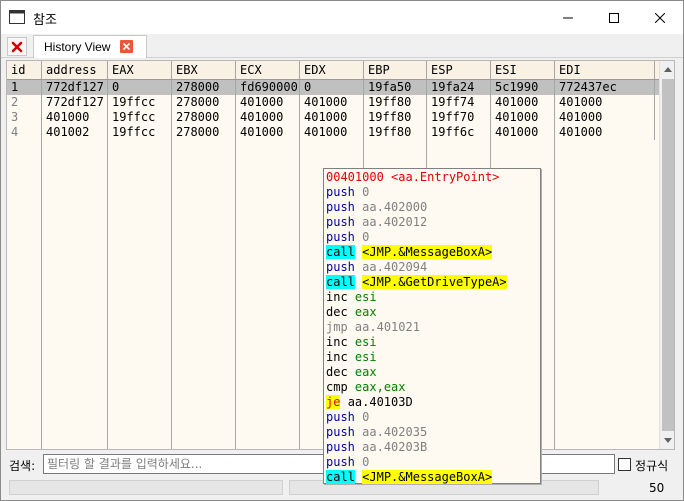  What do you see at coordinates (268, 70) in the screenshot?
I see `column-header-ecx: ECX` at bounding box center [268, 70].